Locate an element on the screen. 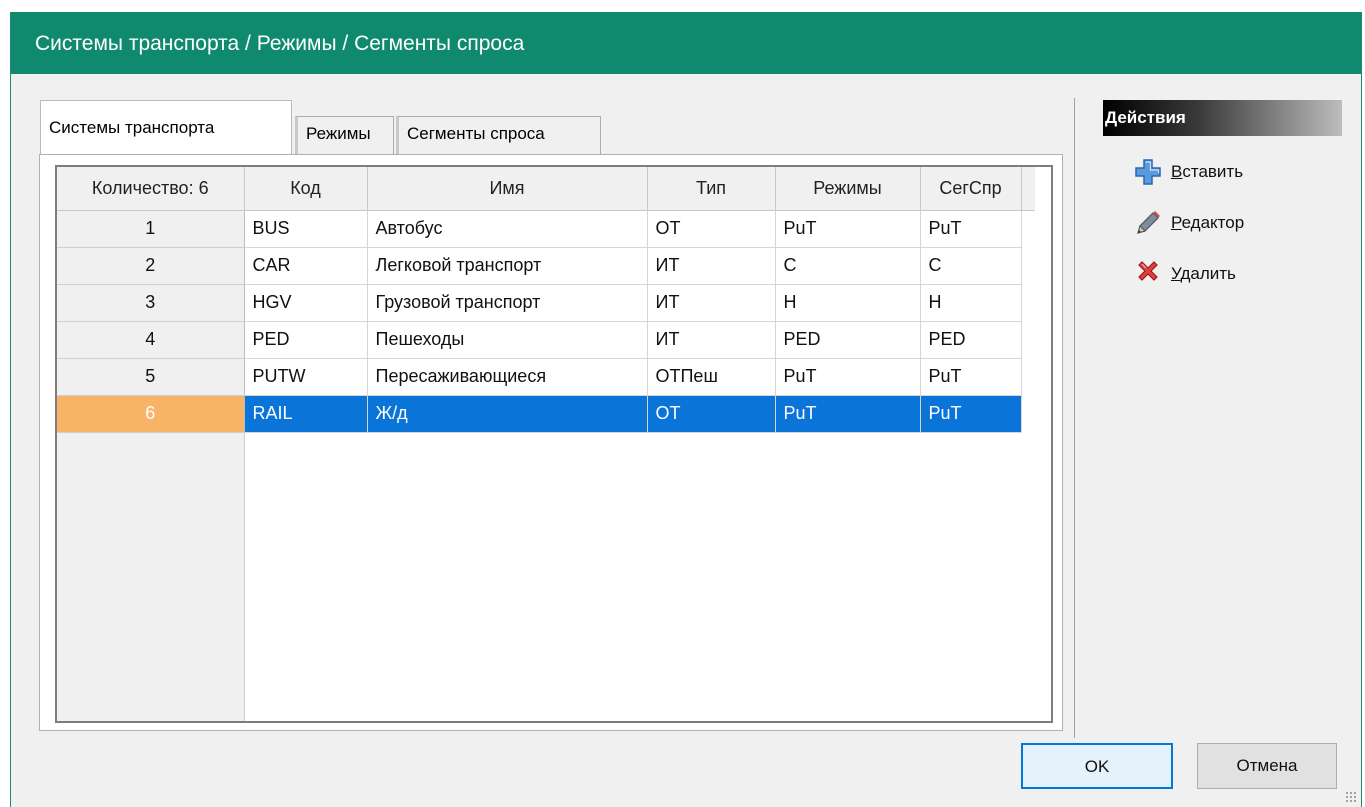 This screenshot has height=807, width=1365. table-row: 5 PUTW Пересаживающиеся ОТПеш PuT PuT is located at coordinates (546, 377).